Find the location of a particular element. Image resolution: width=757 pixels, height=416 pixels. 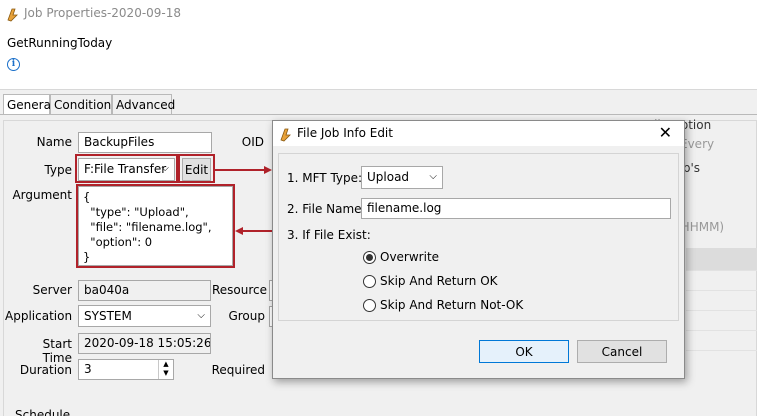

mft-type-value: Upload is located at coordinates (388, 177).